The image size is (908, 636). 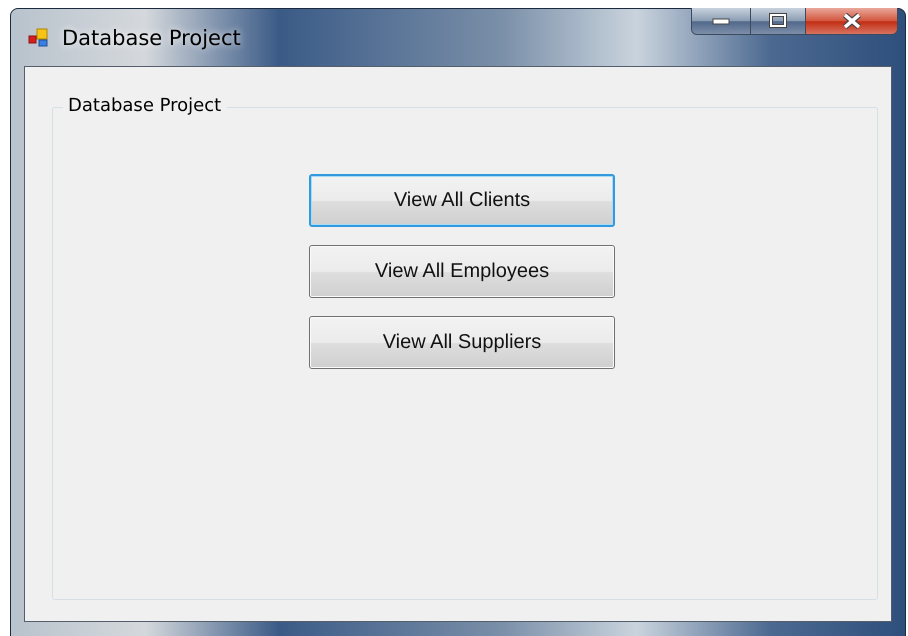 What do you see at coordinates (462, 342) in the screenshot?
I see `view-button: View All Suppliers` at bounding box center [462, 342].